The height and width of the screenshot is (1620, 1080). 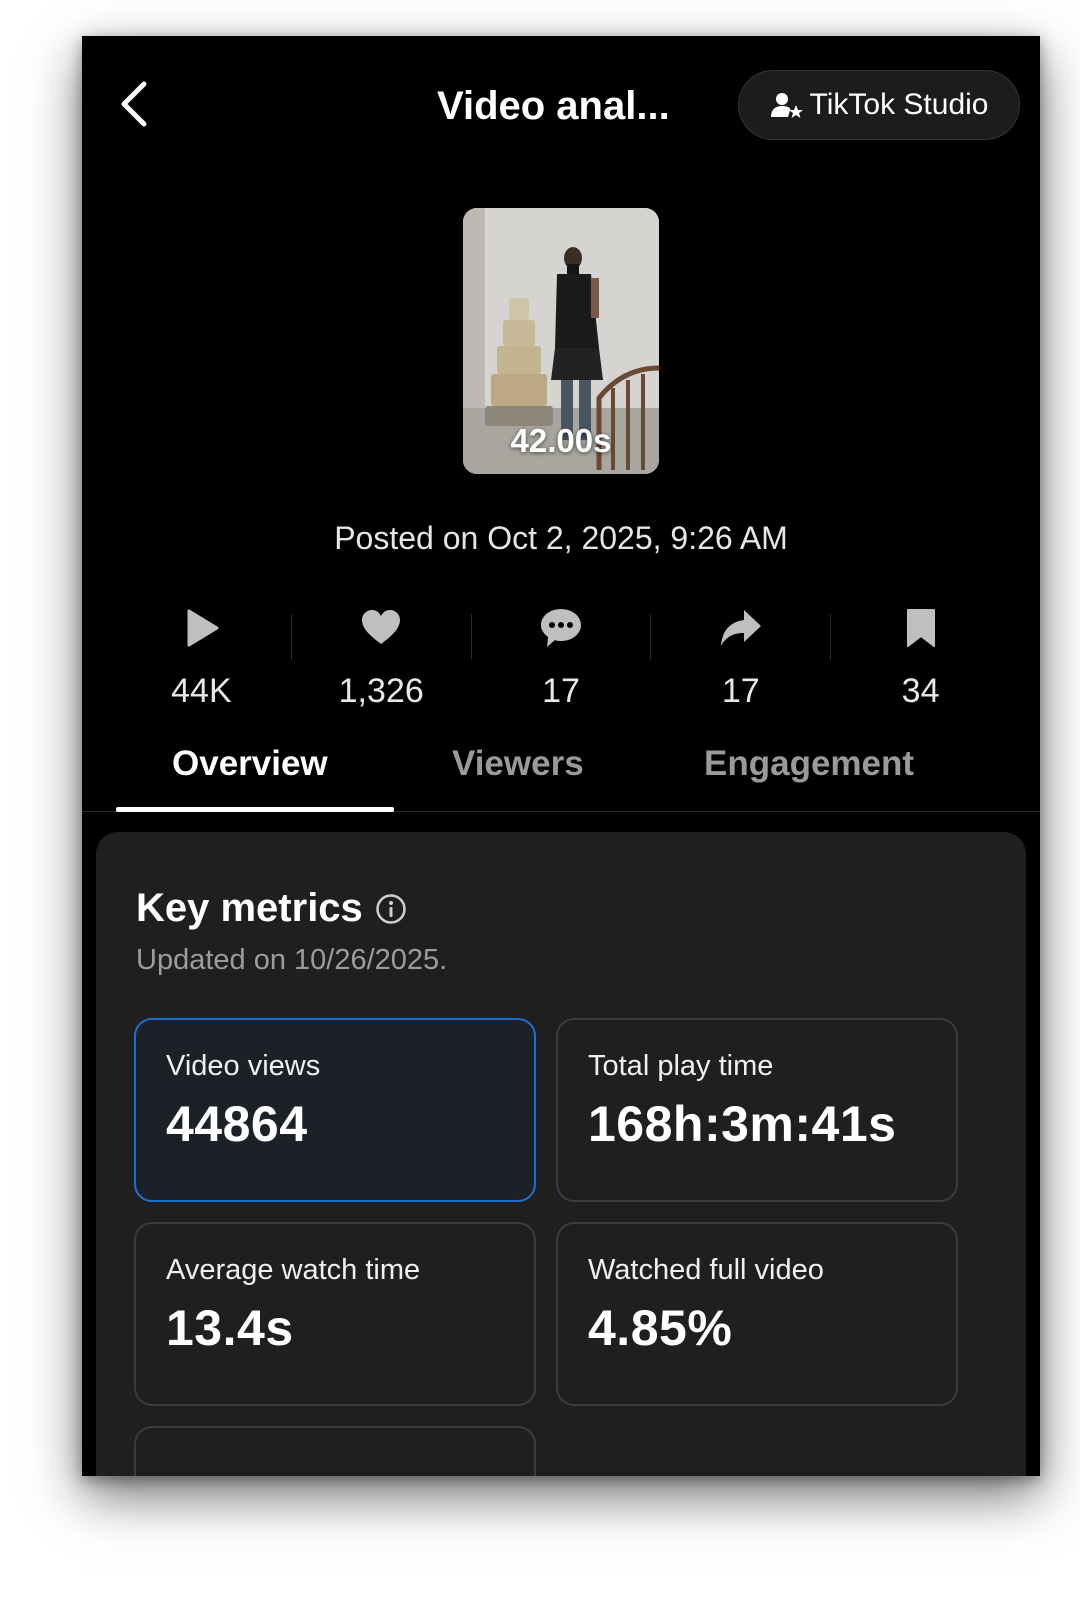 I want to click on back-button, so click(x=135, y=104).